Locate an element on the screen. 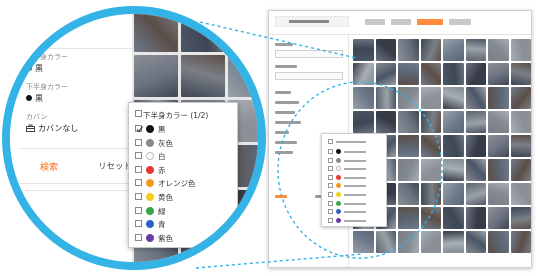  lower-color-value: 黒 is located at coordinates (34, 98).